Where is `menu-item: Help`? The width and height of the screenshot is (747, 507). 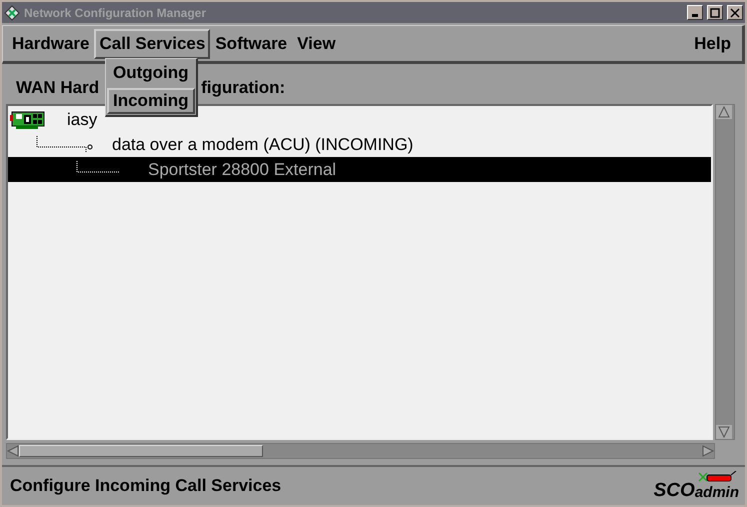 menu-item: Help is located at coordinates (712, 43).